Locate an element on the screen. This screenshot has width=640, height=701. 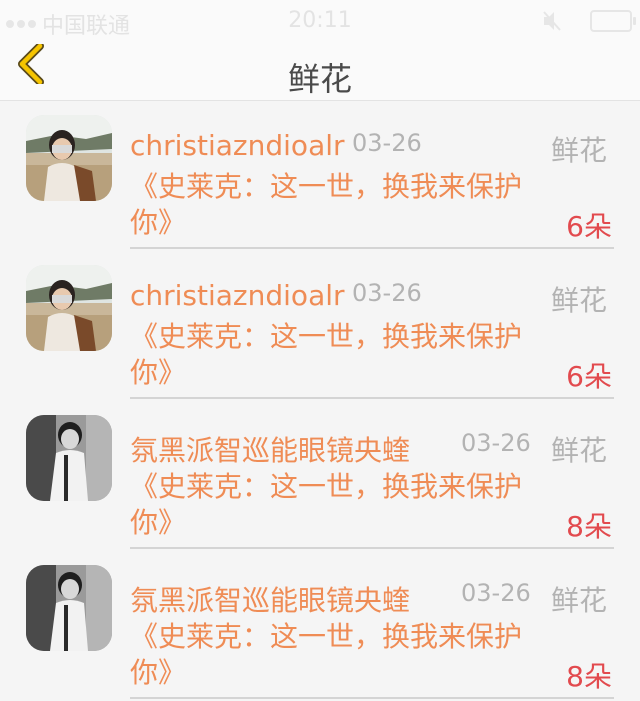
battery-icon is located at coordinates (613, 21).